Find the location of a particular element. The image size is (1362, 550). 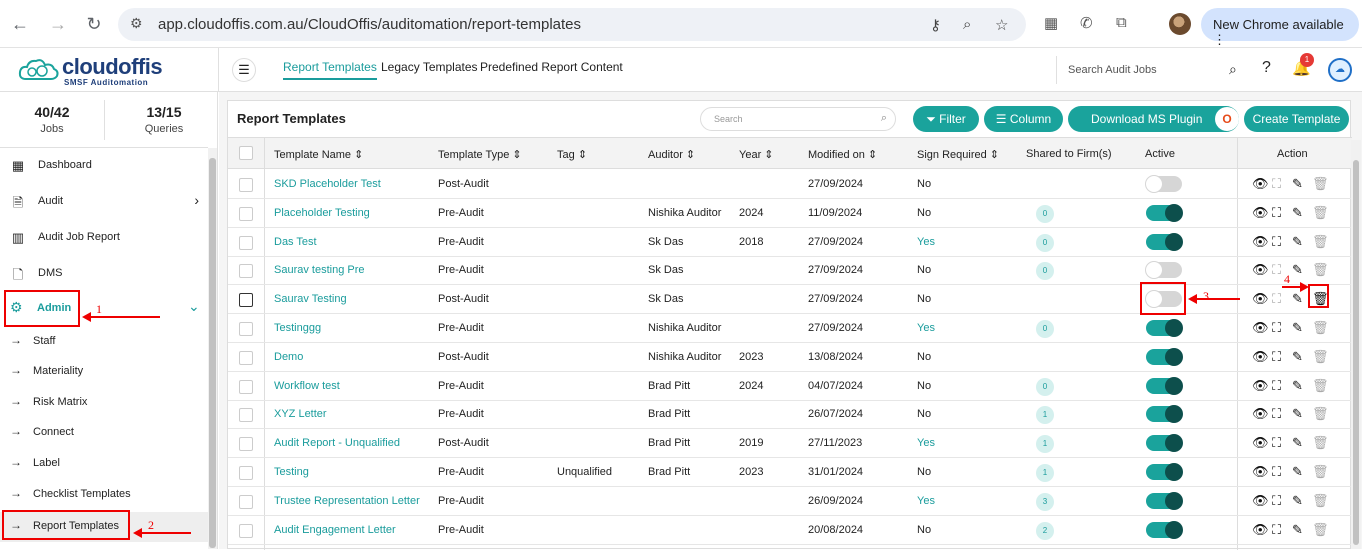

profile-avatar is located at coordinates (1180, 24).